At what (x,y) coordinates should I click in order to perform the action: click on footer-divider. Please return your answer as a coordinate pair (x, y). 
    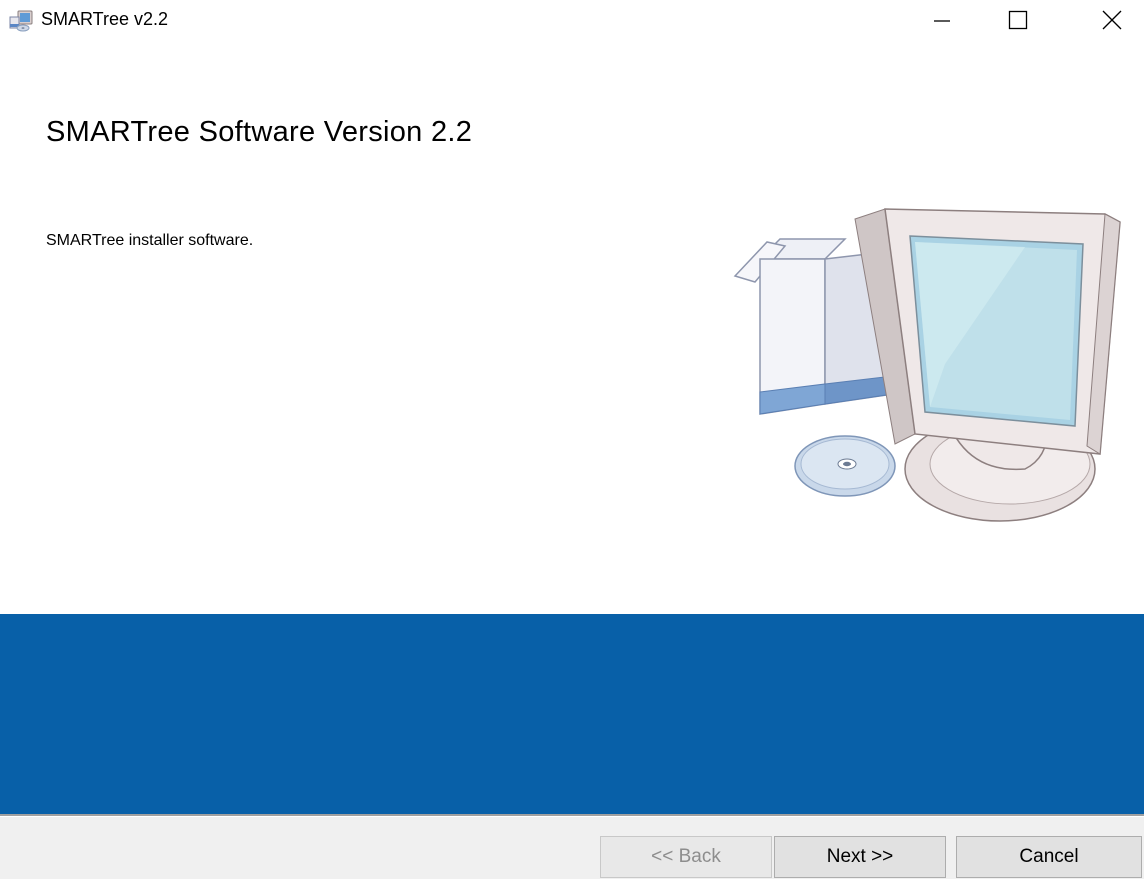
    Looking at the image, I should click on (572, 816).